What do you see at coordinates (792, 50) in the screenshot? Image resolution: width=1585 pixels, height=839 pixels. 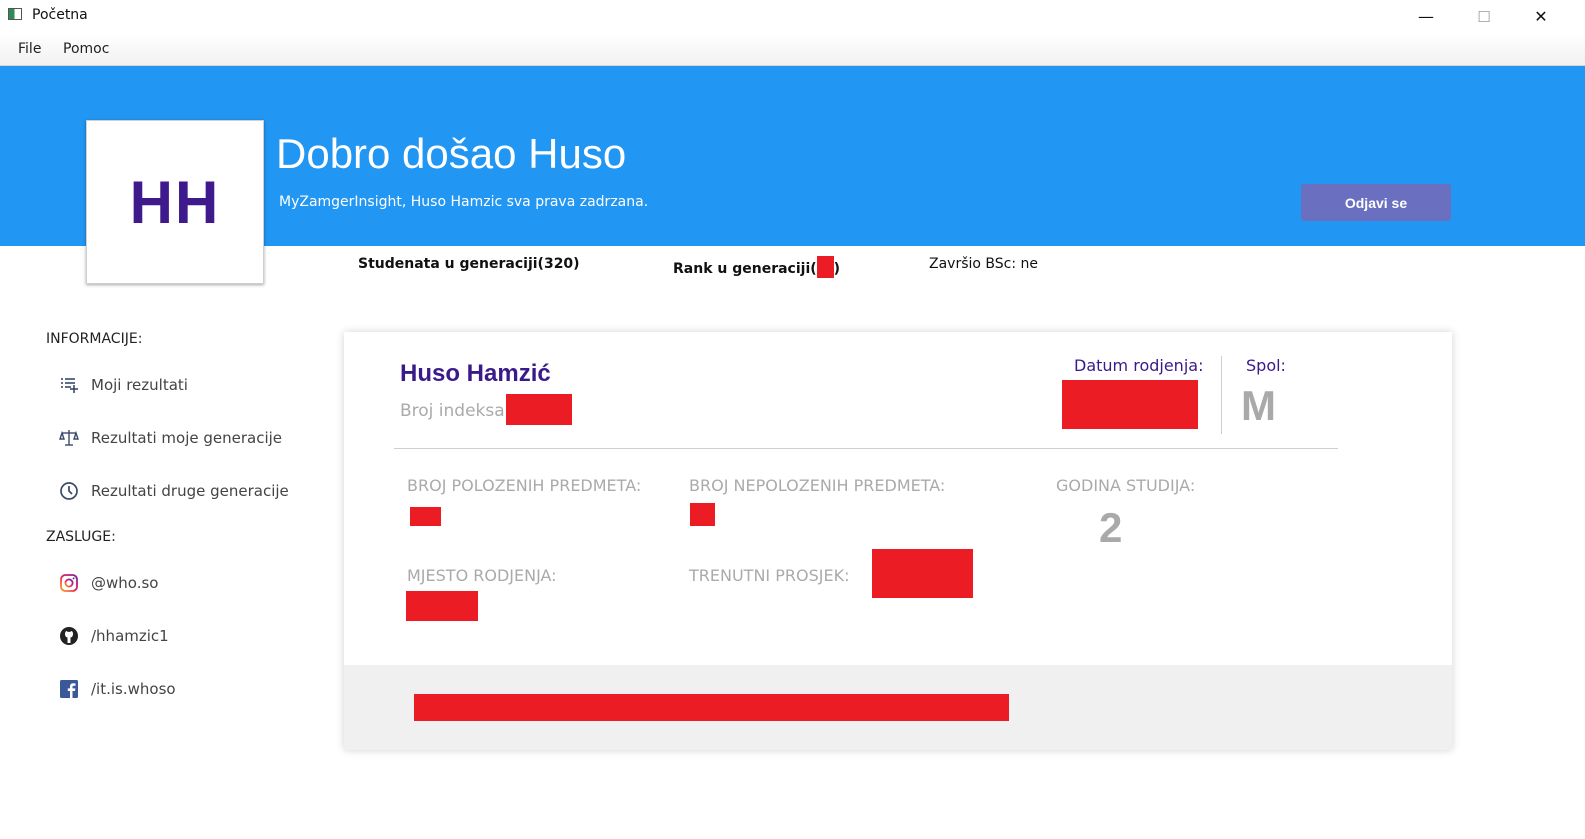 I see `menu-bar: File Pomoc` at bounding box center [792, 50].